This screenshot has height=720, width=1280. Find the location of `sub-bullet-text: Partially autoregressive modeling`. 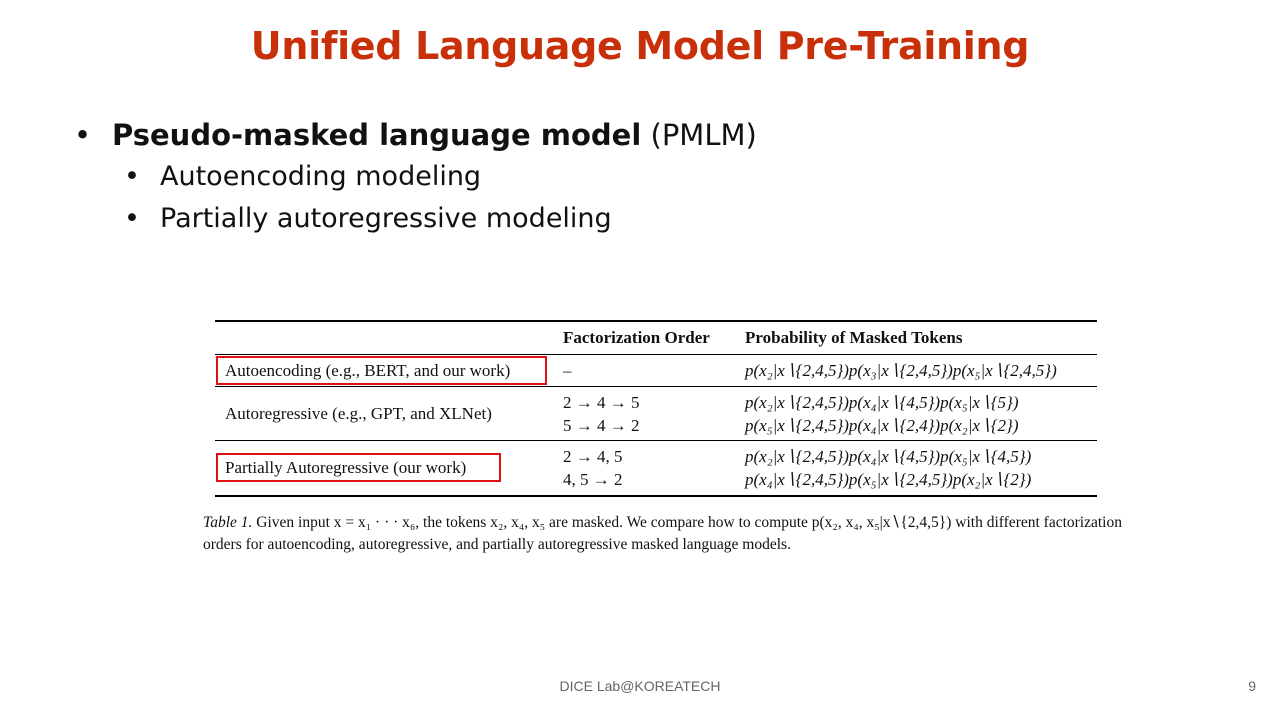

sub-bullet-text: Partially autoregressive modeling is located at coordinates (386, 218).